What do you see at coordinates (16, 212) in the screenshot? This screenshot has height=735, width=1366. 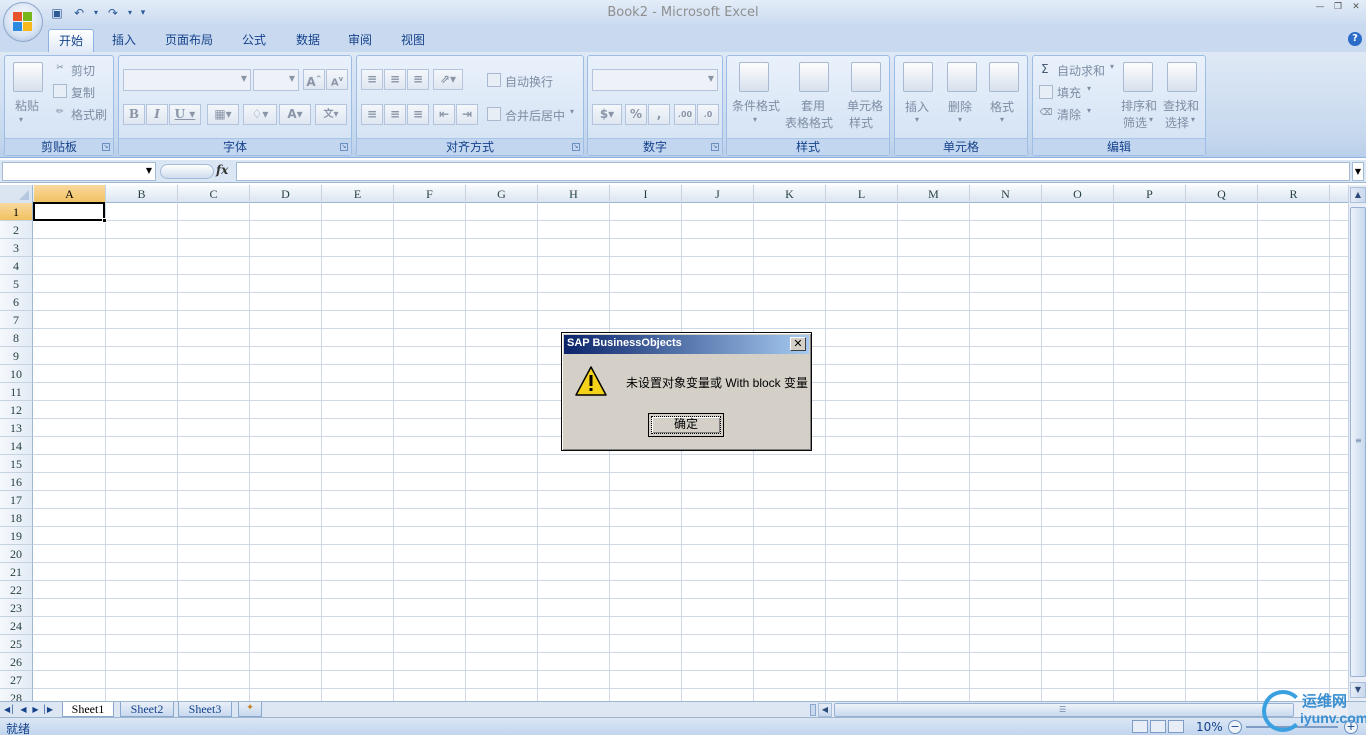 I see `row-header: 1` at bounding box center [16, 212].